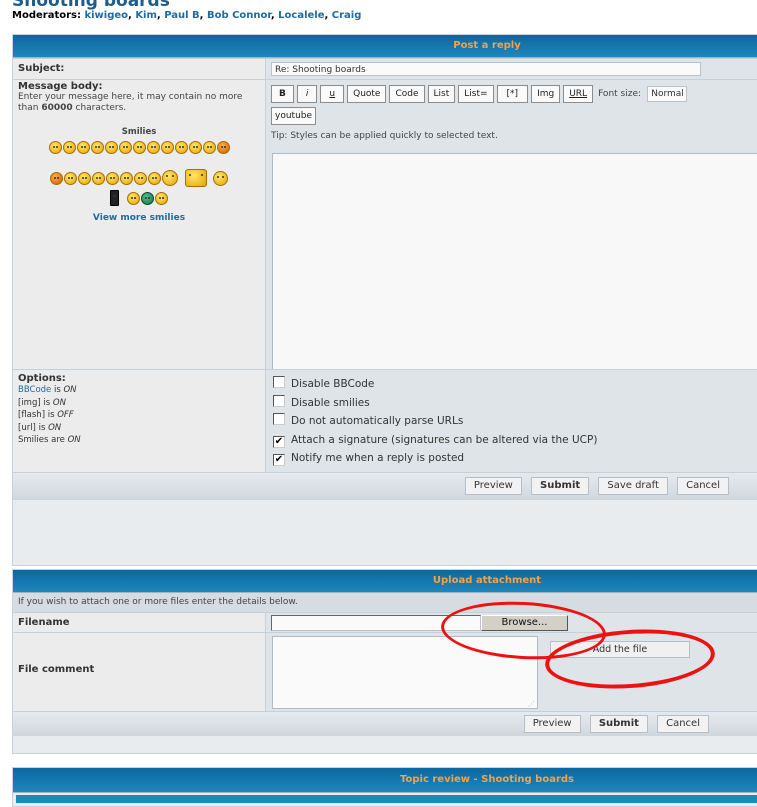 The width and height of the screenshot is (757, 807). Describe the element at coordinates (407, 94) in the screenshot. I see `bbcode-code-button: Code` at that location.